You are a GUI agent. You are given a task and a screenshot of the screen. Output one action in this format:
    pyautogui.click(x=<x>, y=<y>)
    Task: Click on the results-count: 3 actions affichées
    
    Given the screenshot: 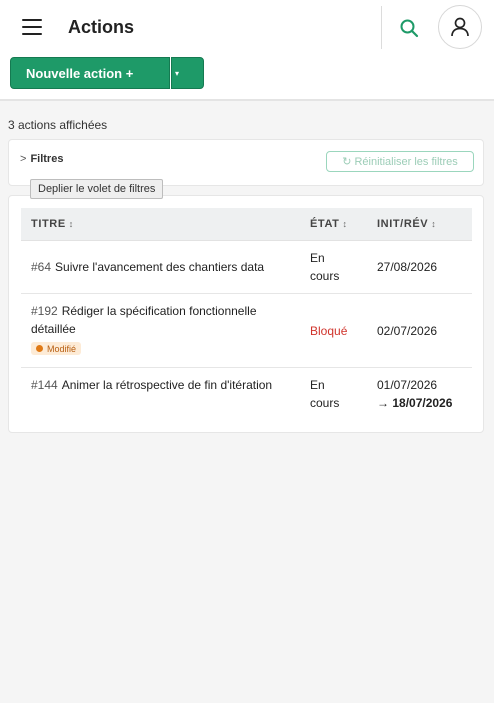 What is the action you would take?
    pyautogui.click(x=58, y=125)
    